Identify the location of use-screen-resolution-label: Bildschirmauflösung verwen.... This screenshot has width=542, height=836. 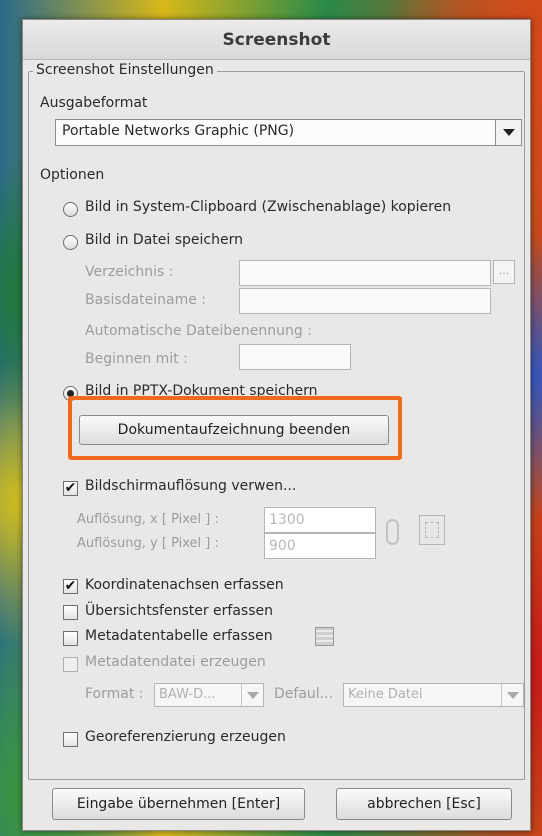
(190, 486).